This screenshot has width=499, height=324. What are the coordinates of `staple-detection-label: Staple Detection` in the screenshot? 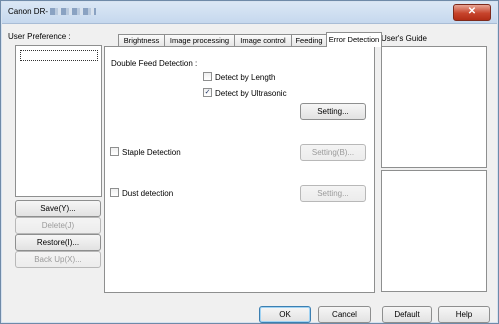 It's located at (151, 152).